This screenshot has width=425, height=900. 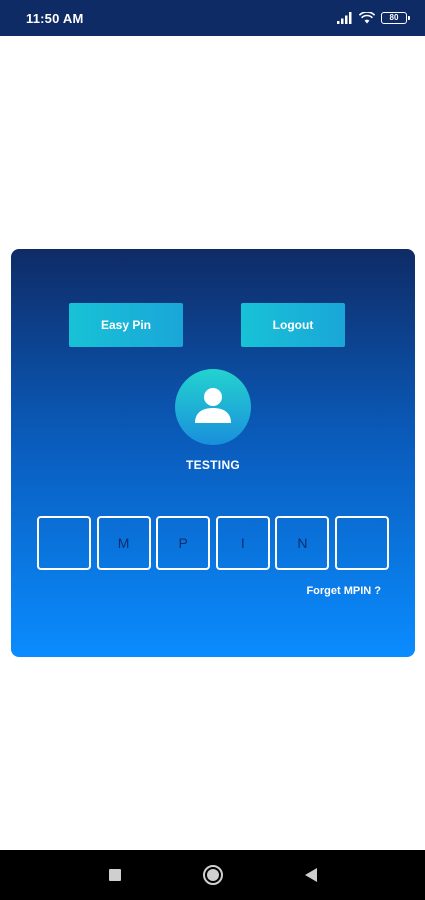 I want to click on mpin-input-row: M P I N, so click(x=213, y=543).